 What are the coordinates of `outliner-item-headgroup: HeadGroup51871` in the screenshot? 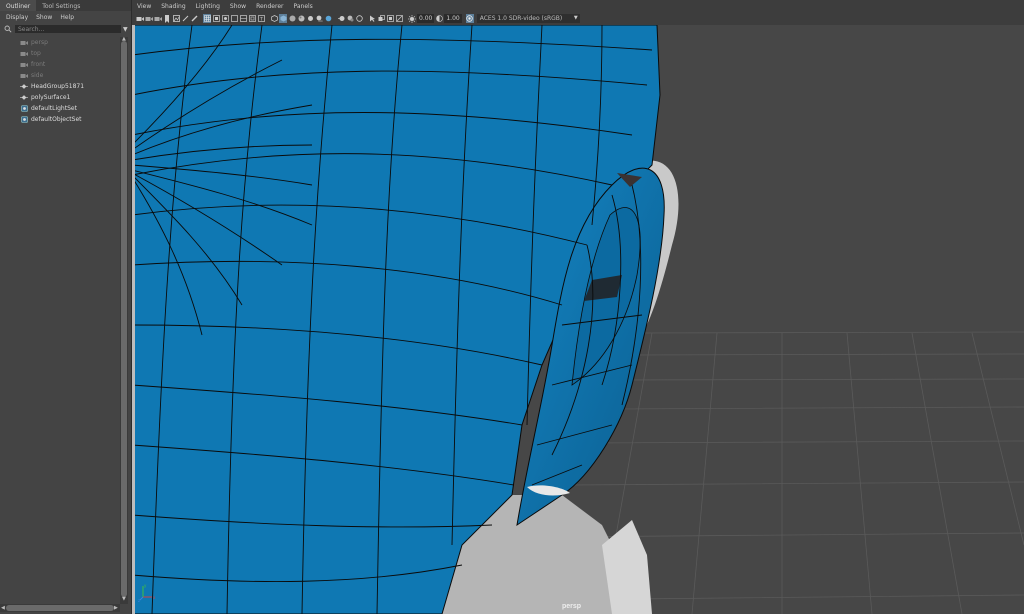 It's located at (60, 86).